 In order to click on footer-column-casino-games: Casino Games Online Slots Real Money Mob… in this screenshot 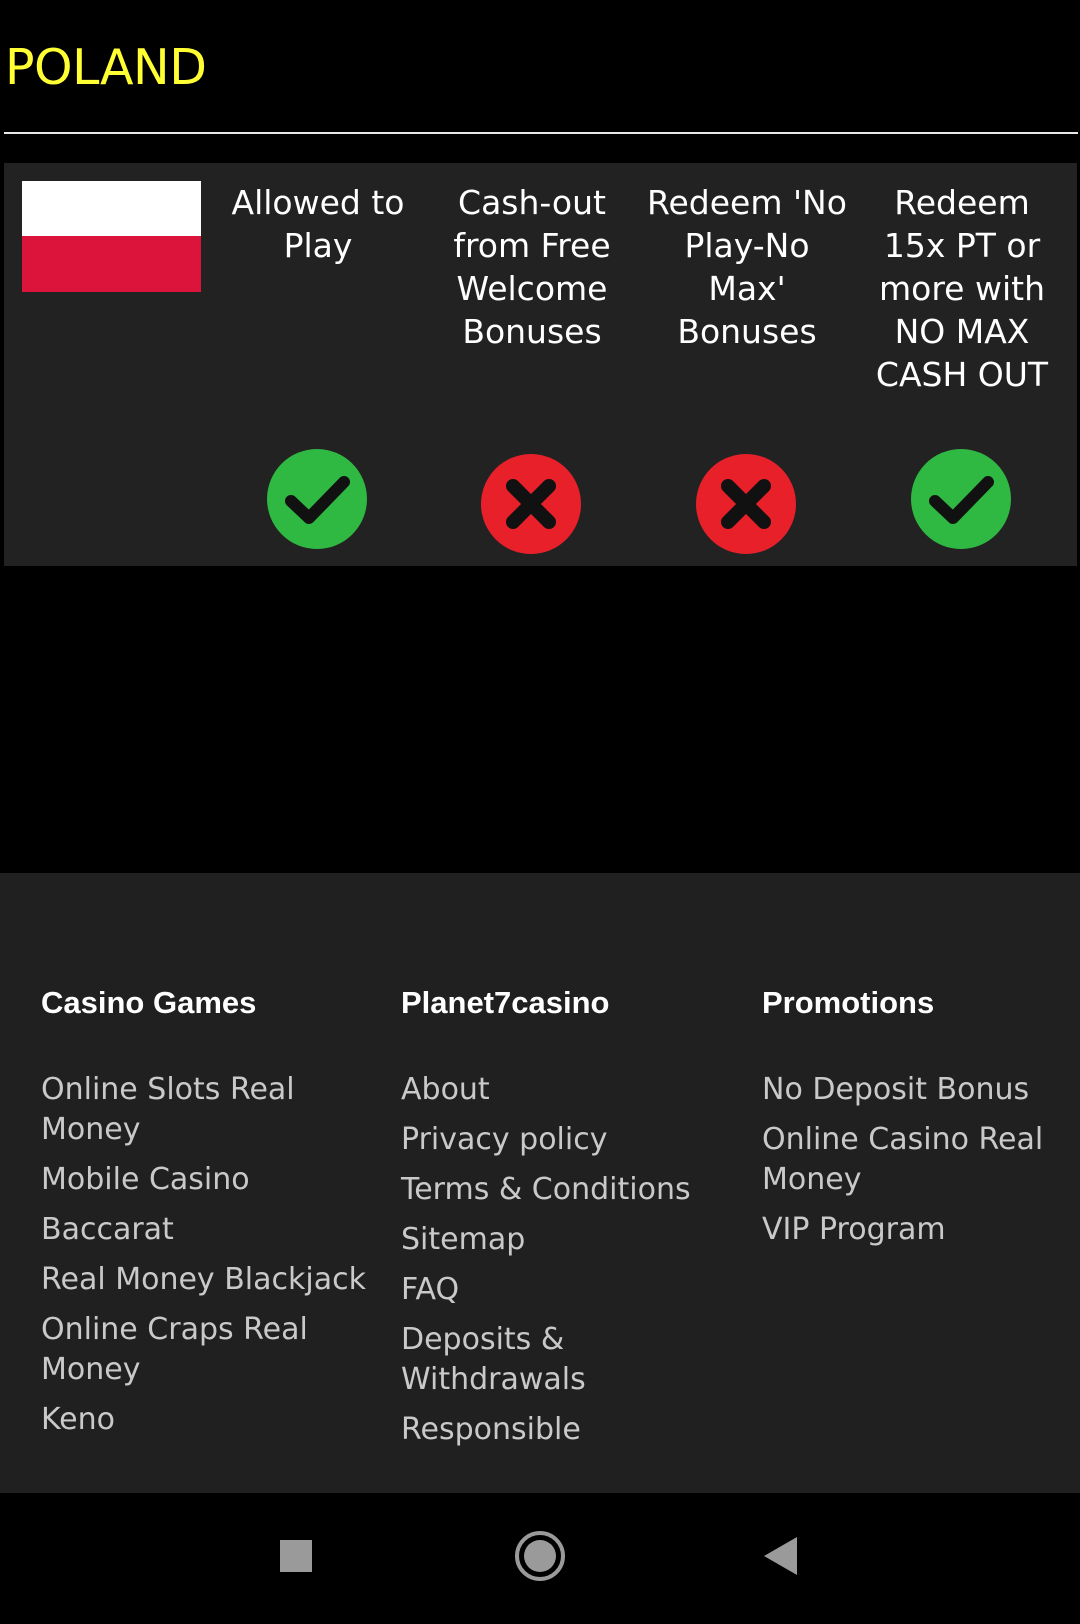, I will do `click(206, 1216)`.